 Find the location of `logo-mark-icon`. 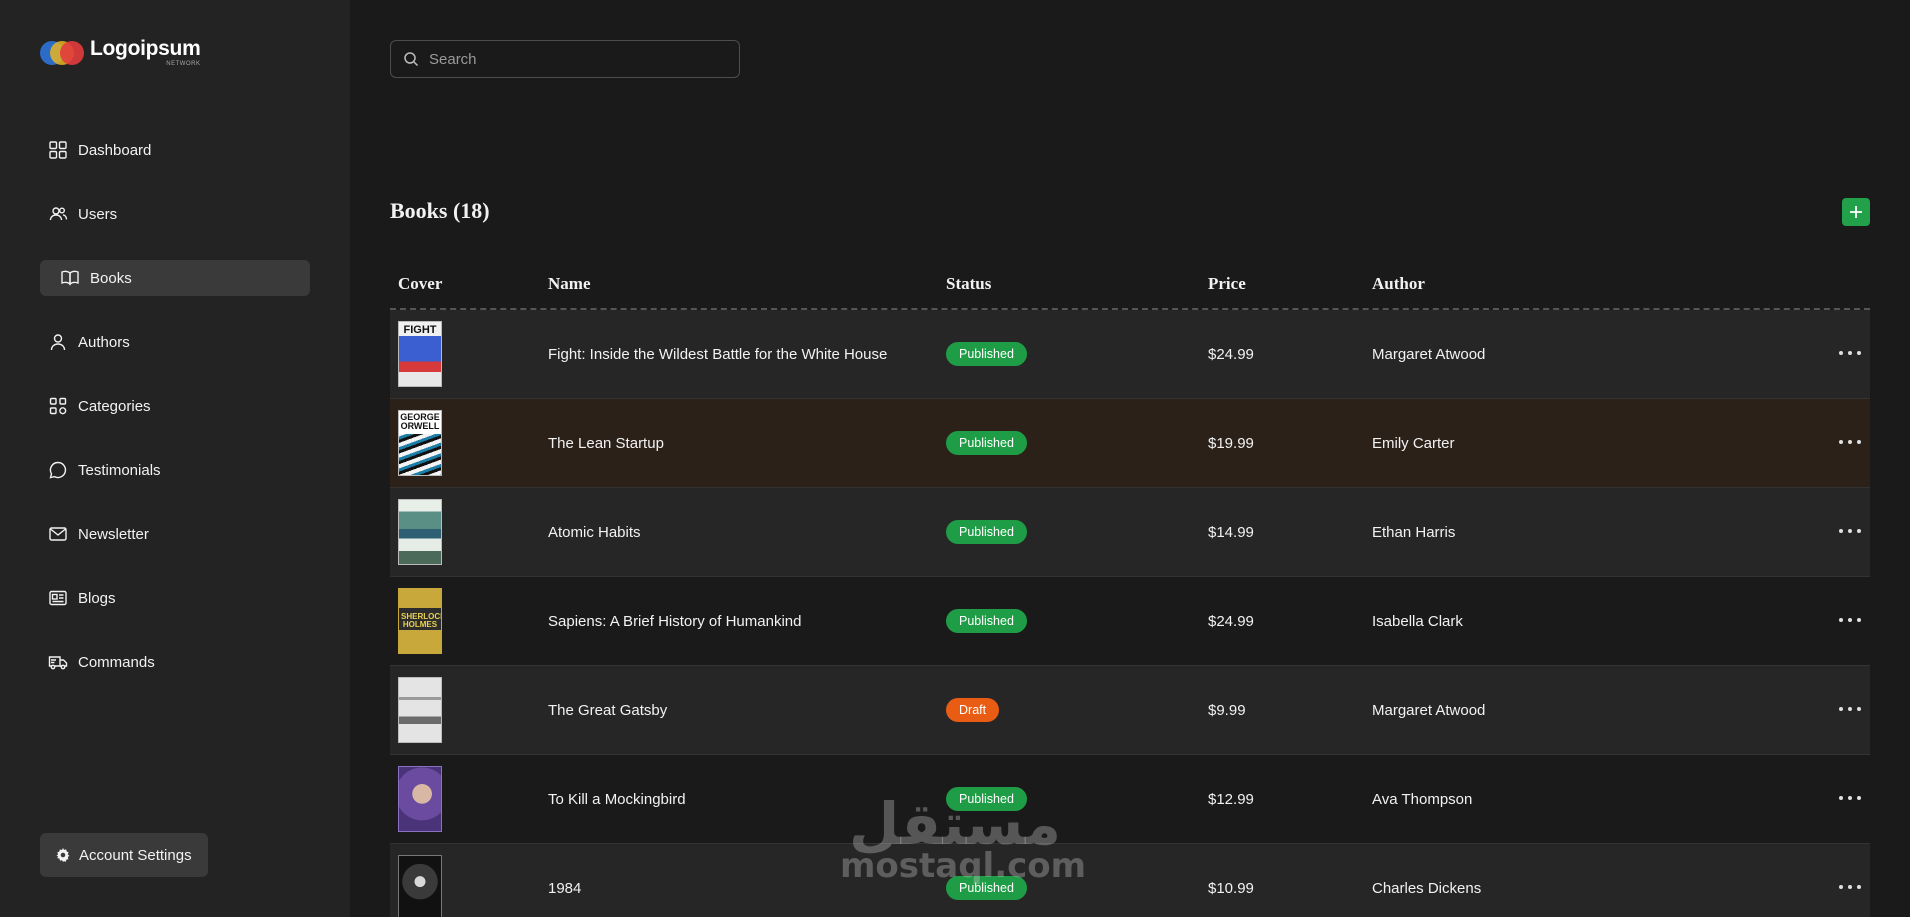

logo-mark-icon is located at coordinates (62, 52).